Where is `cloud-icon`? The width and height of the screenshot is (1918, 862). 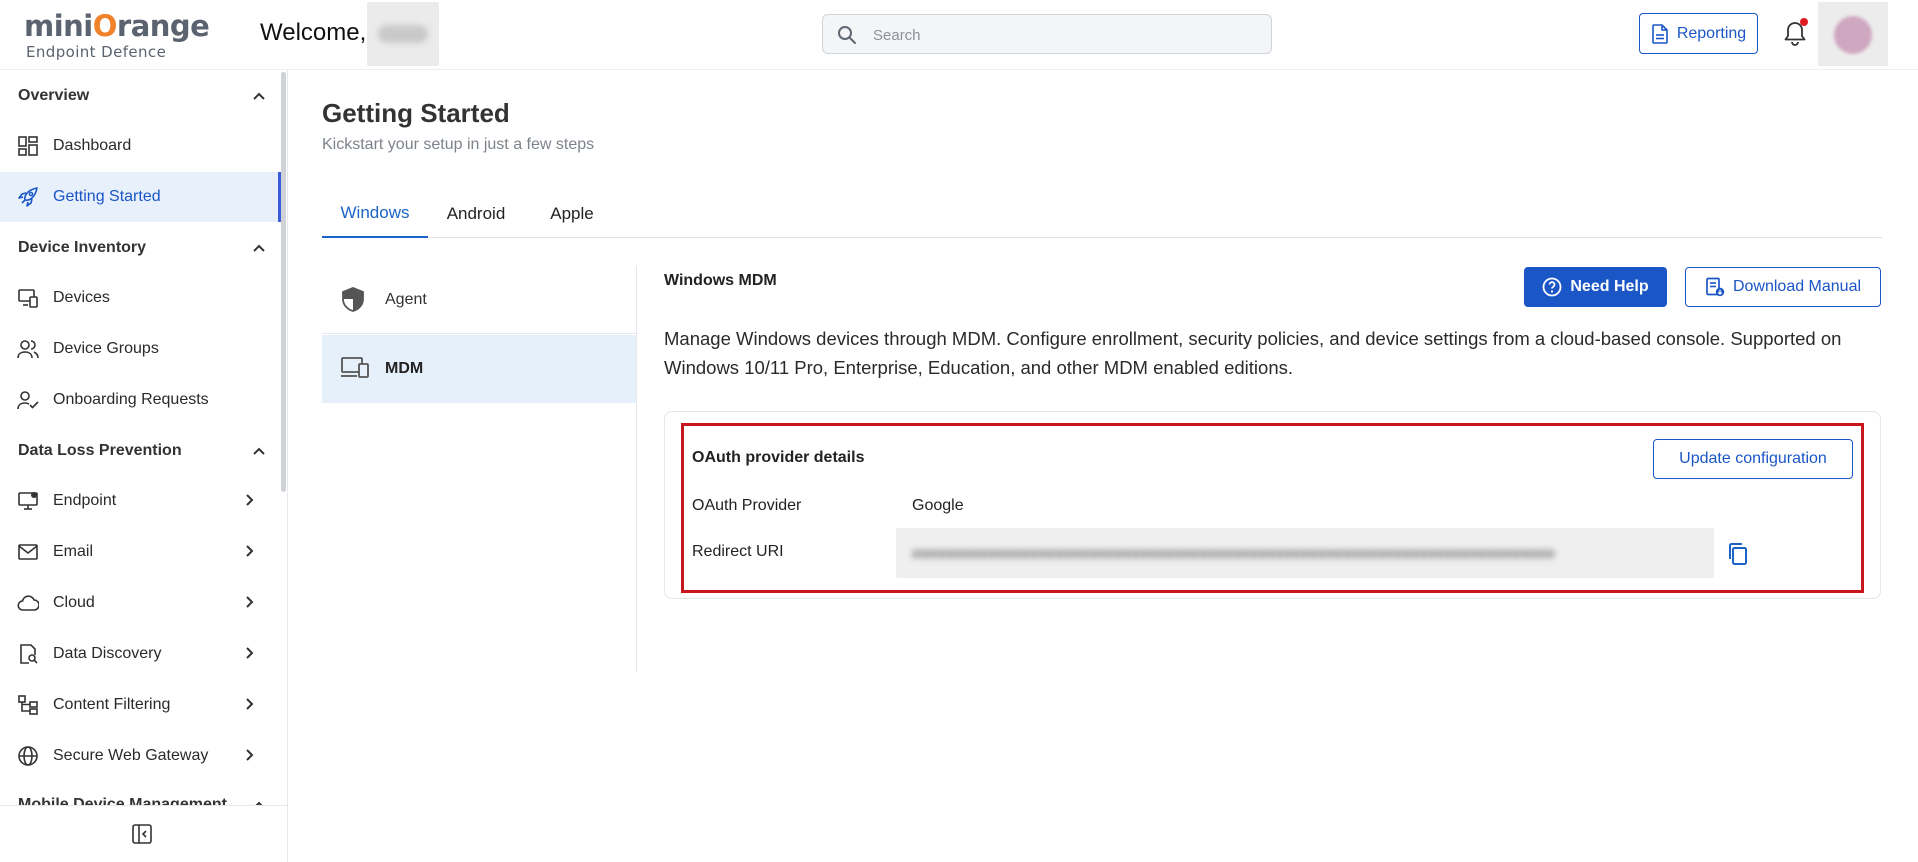 cloud-icon is located at coordinates (28, 603).